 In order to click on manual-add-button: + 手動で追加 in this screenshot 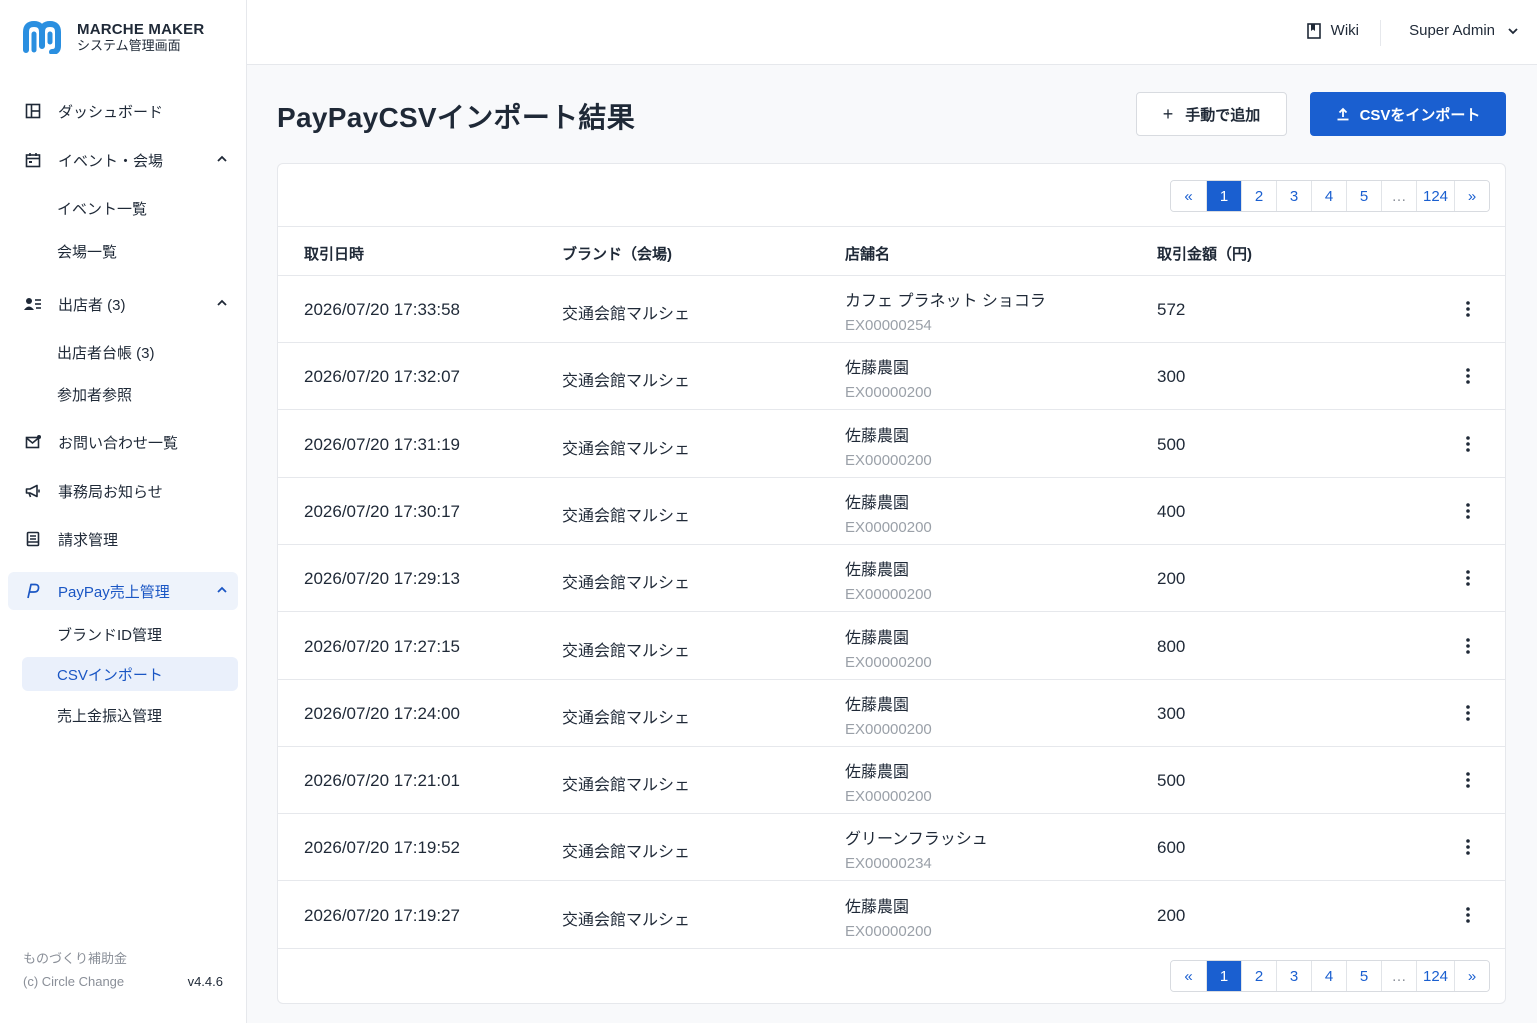, I will do `click(1211, 114)`.